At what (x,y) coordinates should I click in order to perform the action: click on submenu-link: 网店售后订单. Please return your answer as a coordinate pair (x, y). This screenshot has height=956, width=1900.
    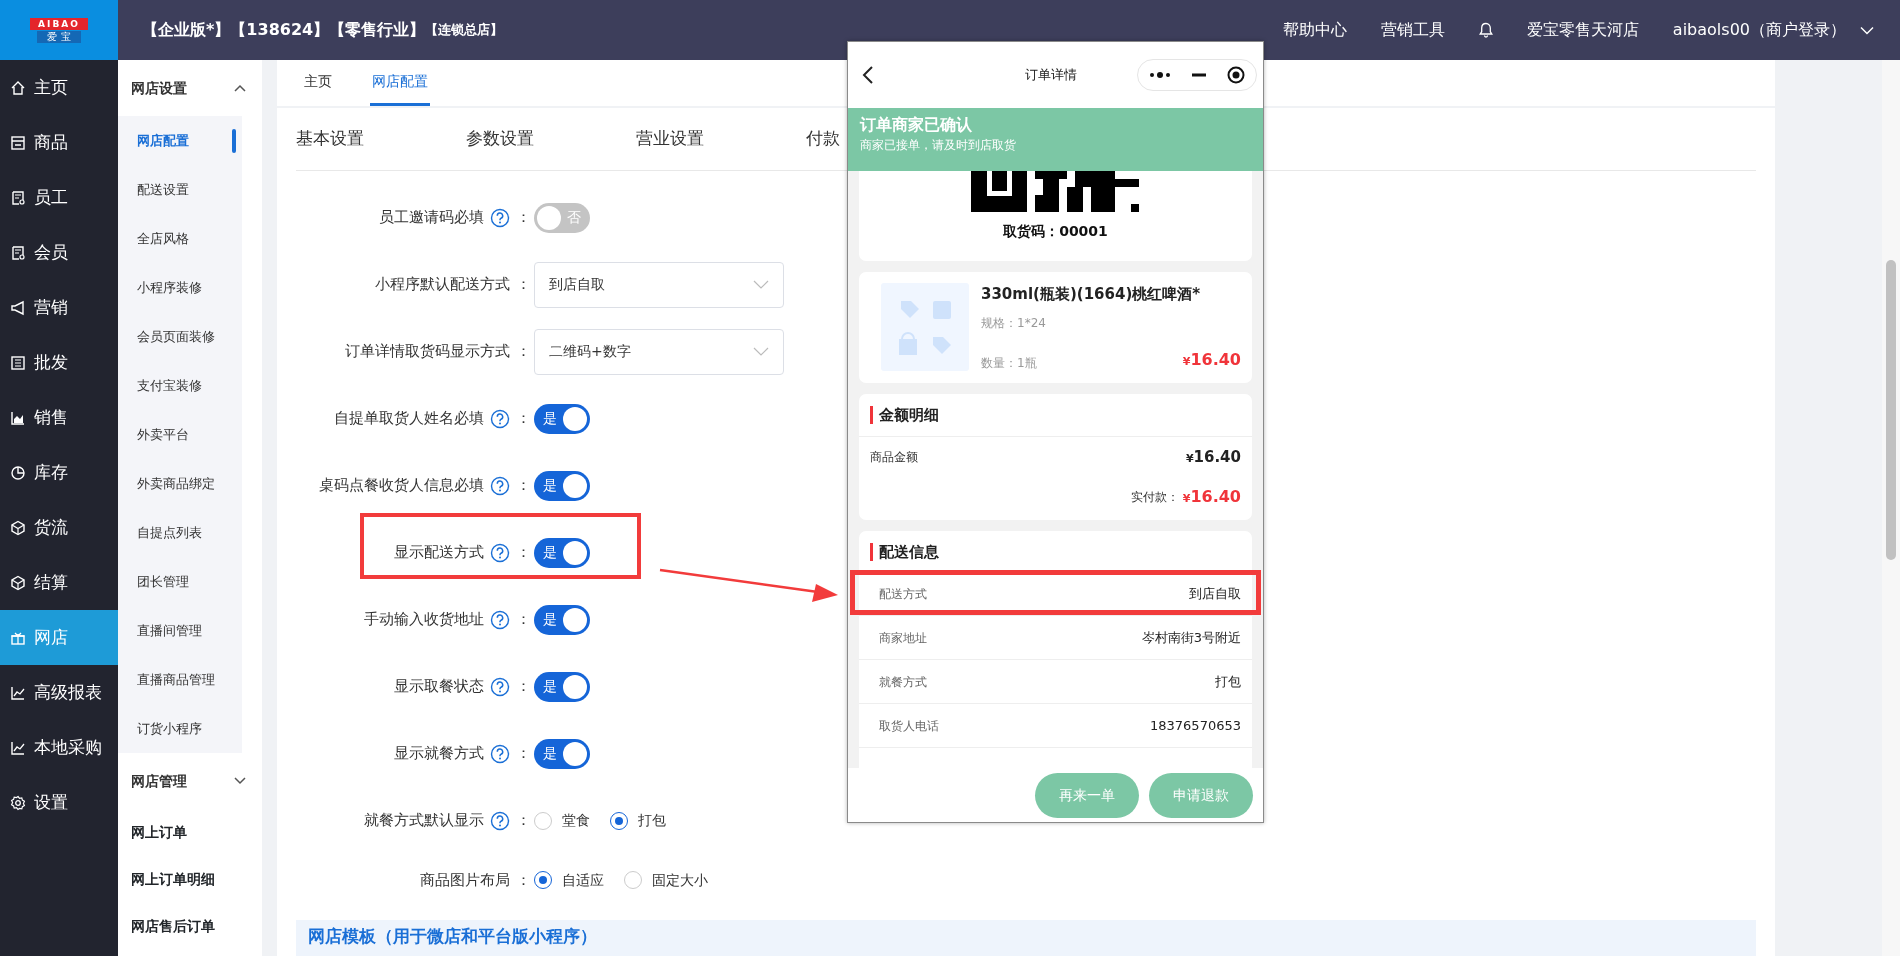
    Looking at the image, I should click on (190, 926).